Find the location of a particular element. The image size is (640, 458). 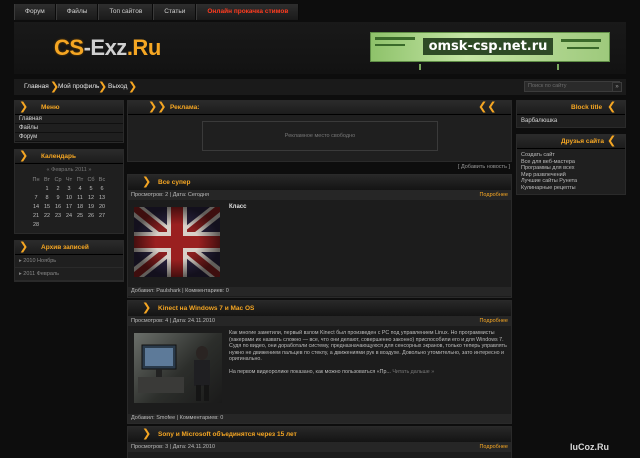

calendar-day: 4 is located at coordinates (80, 188).